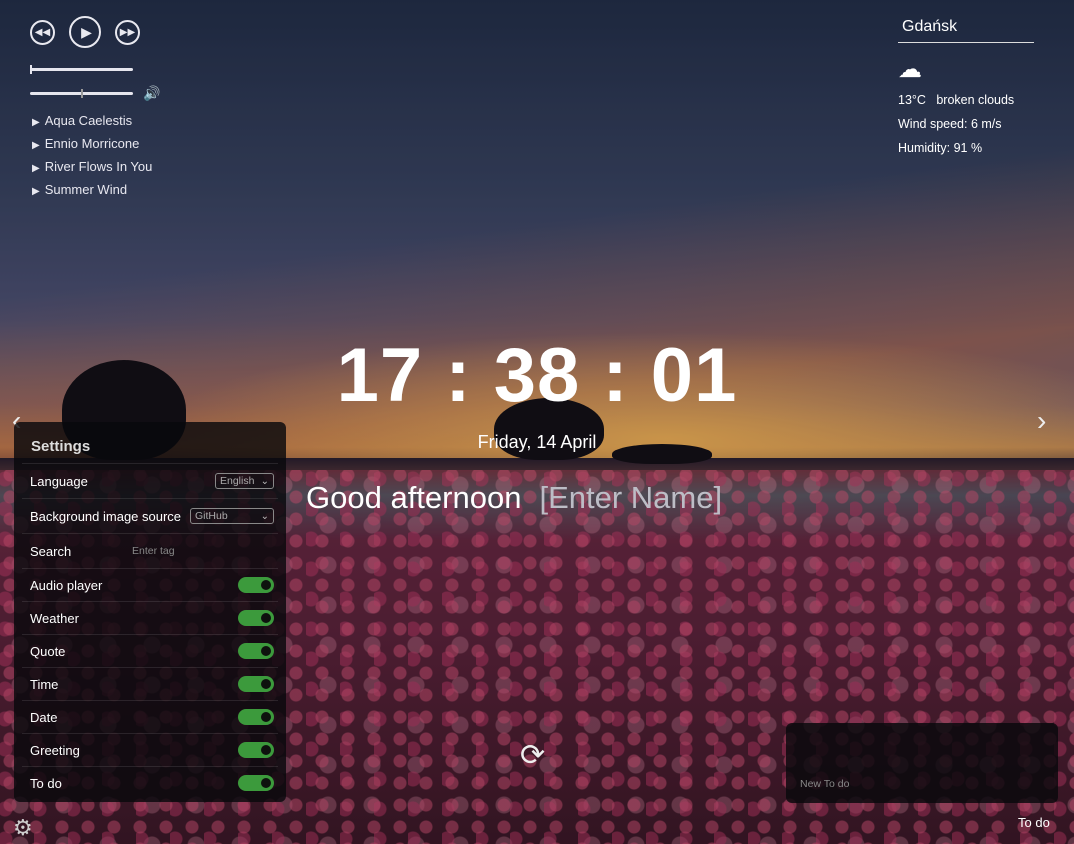 Image resolution: width=1074 pixels, height=844 pixels. Describe the element at coordinates (975, 100) in the screenshot. I see `weather-description: broken clouds` at that location.